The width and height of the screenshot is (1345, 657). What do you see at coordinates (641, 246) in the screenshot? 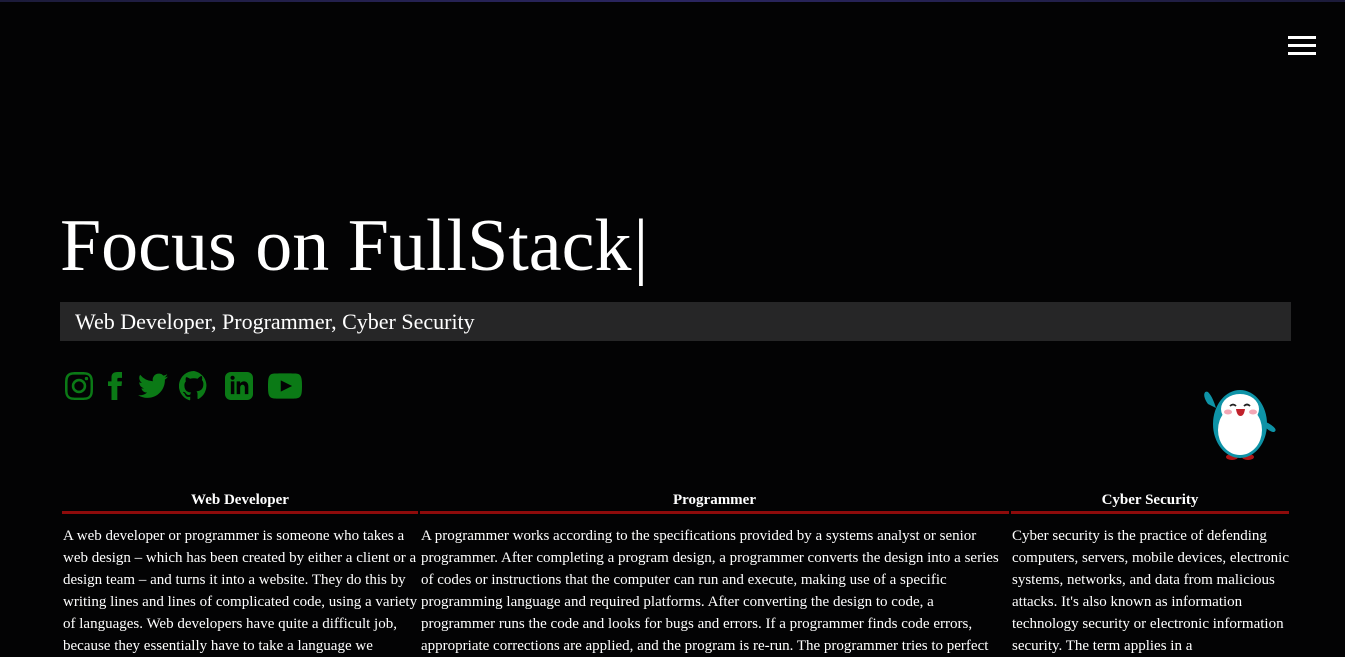
I see `typing-cursor: |` at bounding box center [641, 246].